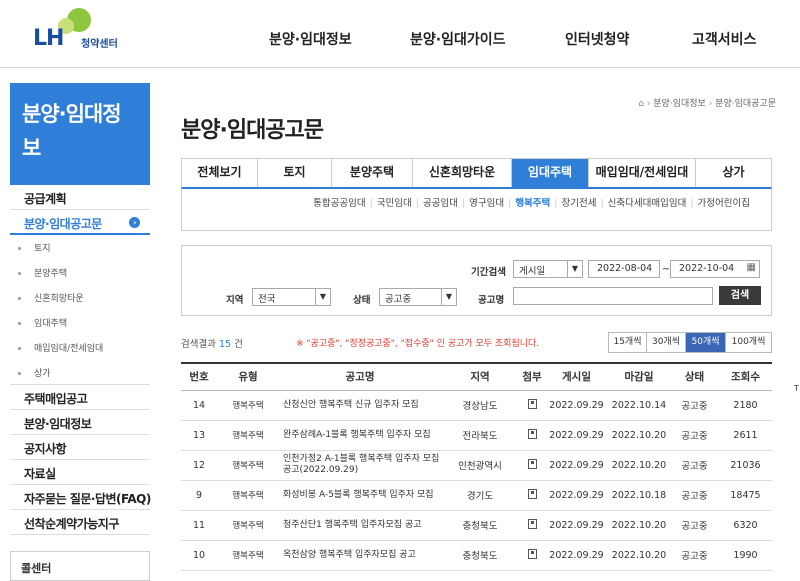  What do you see at coordinates (574, 269) in the screenshot?
I see `chevron-down-icon: ▼` at bounding box center [574, 269].